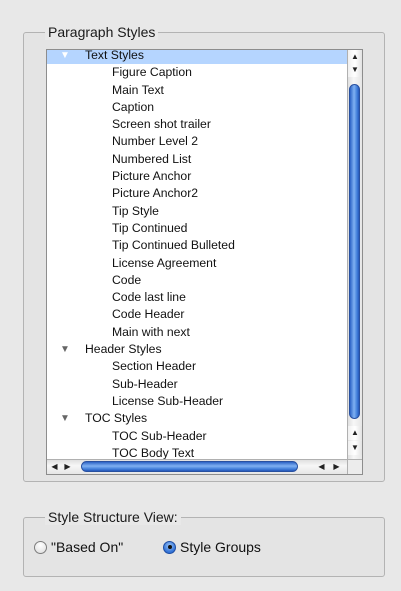  Describe the element at coordinates (116, 418) in the screenshot. I see `style-label: TOC Styles` at that location.